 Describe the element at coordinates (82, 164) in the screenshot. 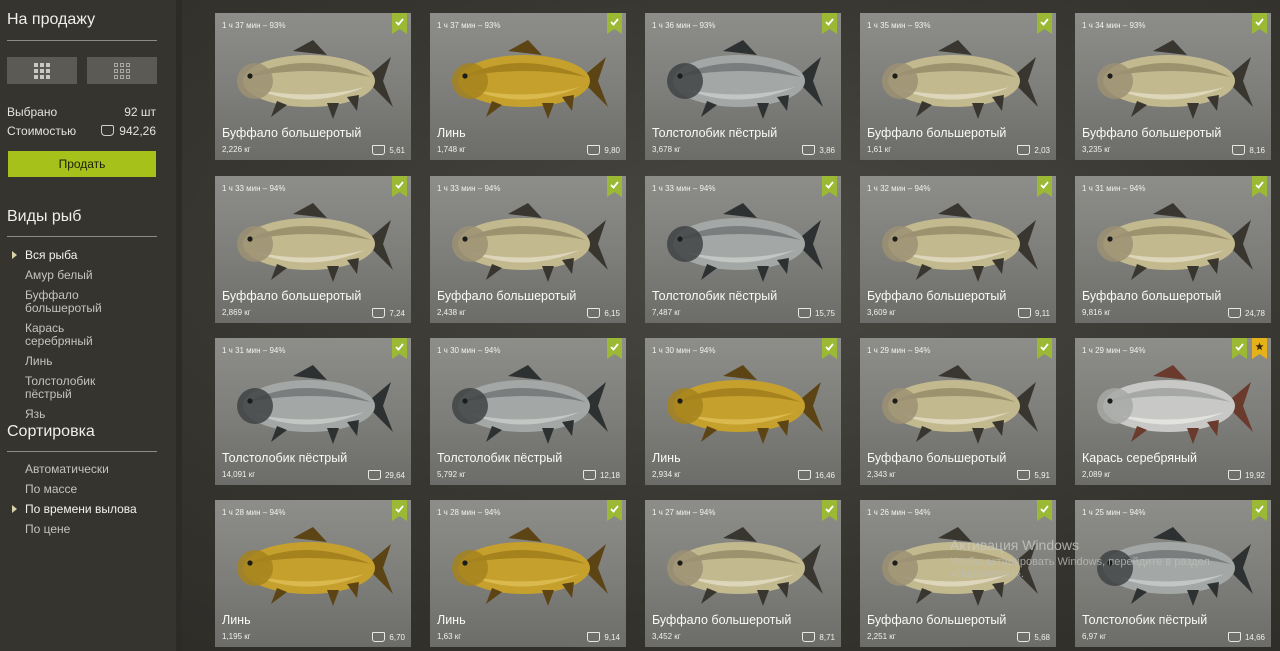

I see `sell-button: Продать` at that location.